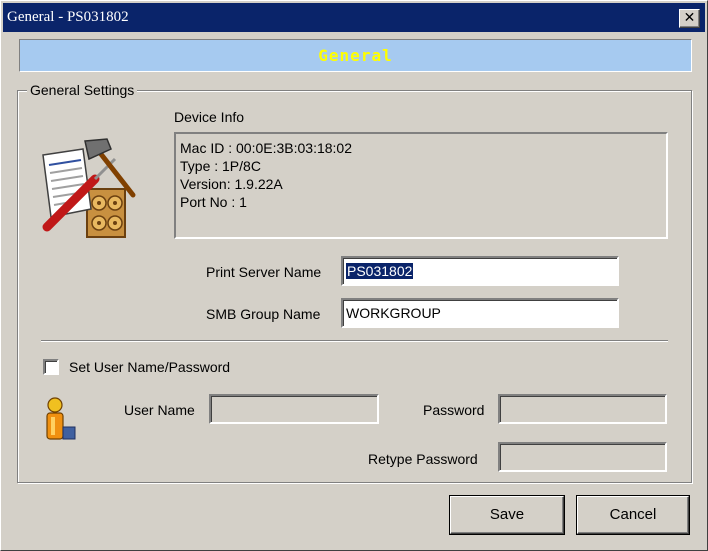  I want to click on retype-password-input, so click(582, 457).